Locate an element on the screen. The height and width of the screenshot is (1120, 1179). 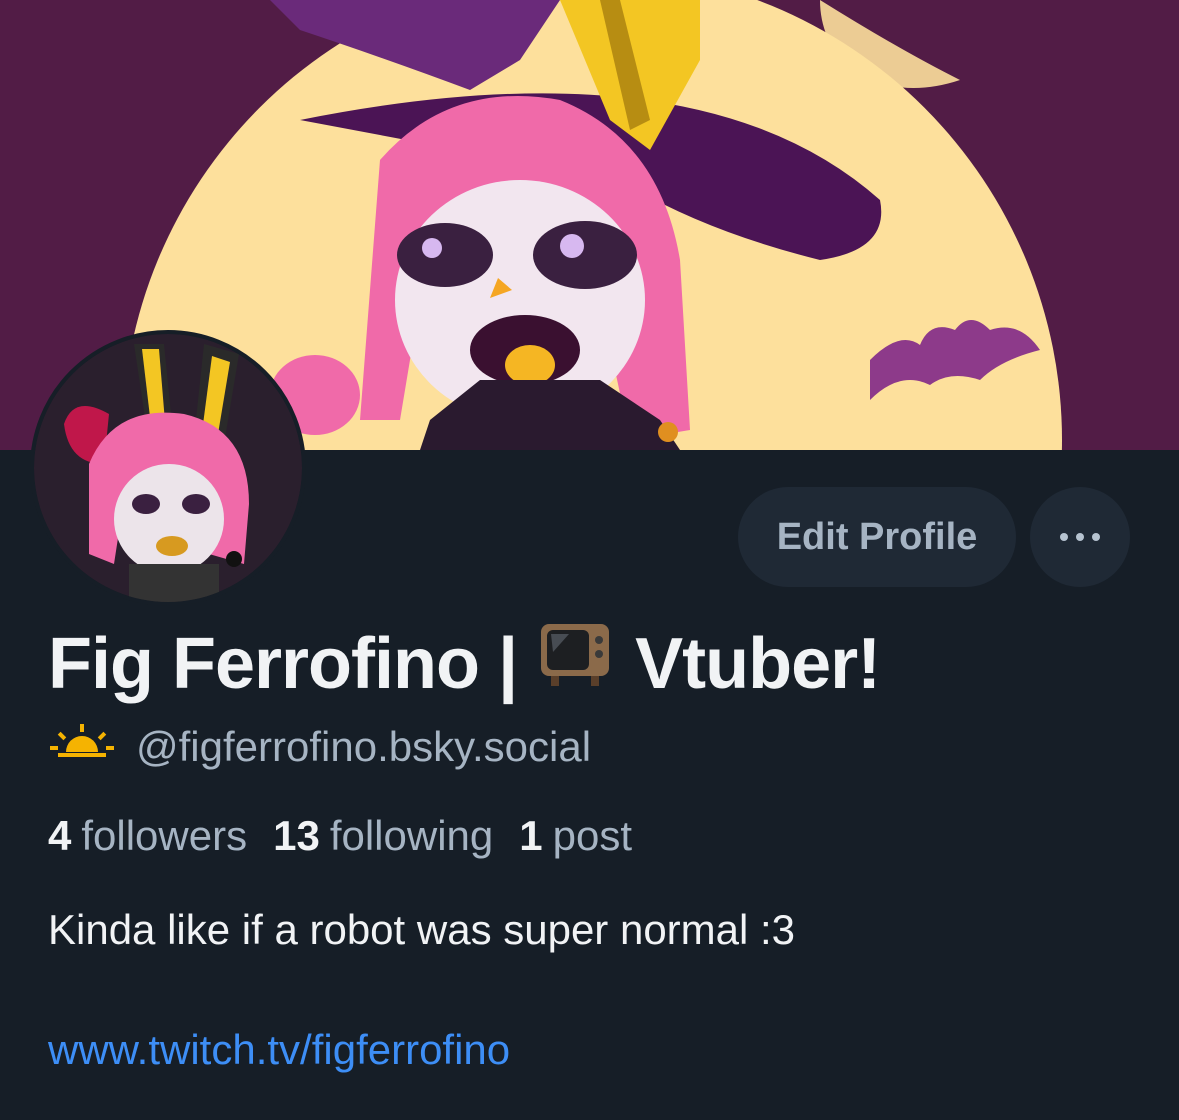
display-name-left: Fig Ferrofino | is located at coordinates (283, 663).